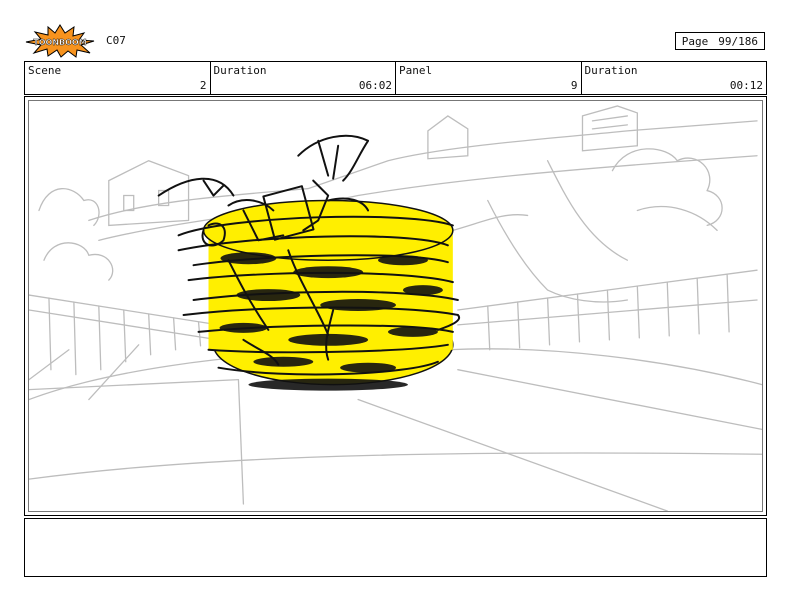 The image size is (791, 613). I want to click on panel-duration-value: 00:12, so click(746, 85).